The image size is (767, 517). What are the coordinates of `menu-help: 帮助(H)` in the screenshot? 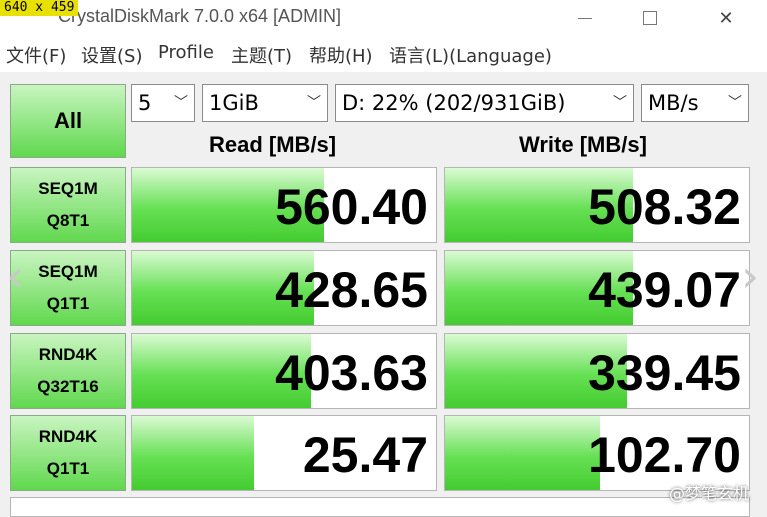 It's located at (341, 55).